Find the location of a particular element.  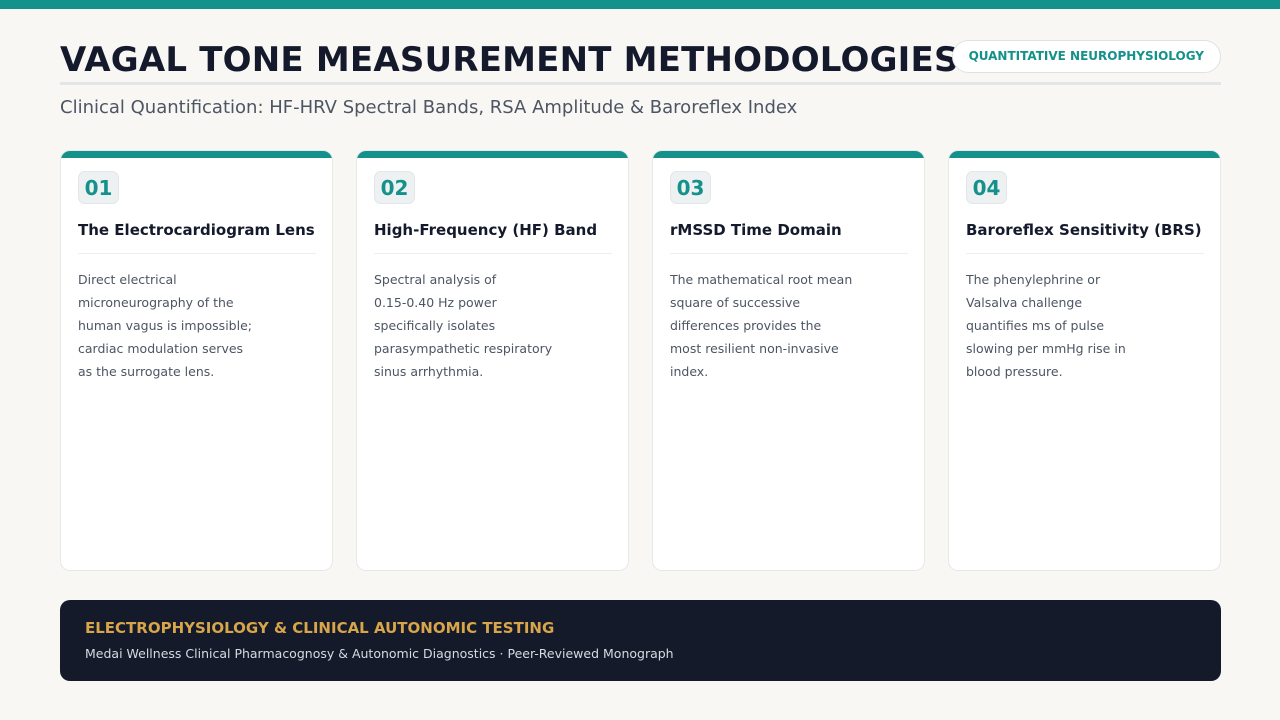

card-title: rMSSD Time Domain is located at coordinates (756, 230).